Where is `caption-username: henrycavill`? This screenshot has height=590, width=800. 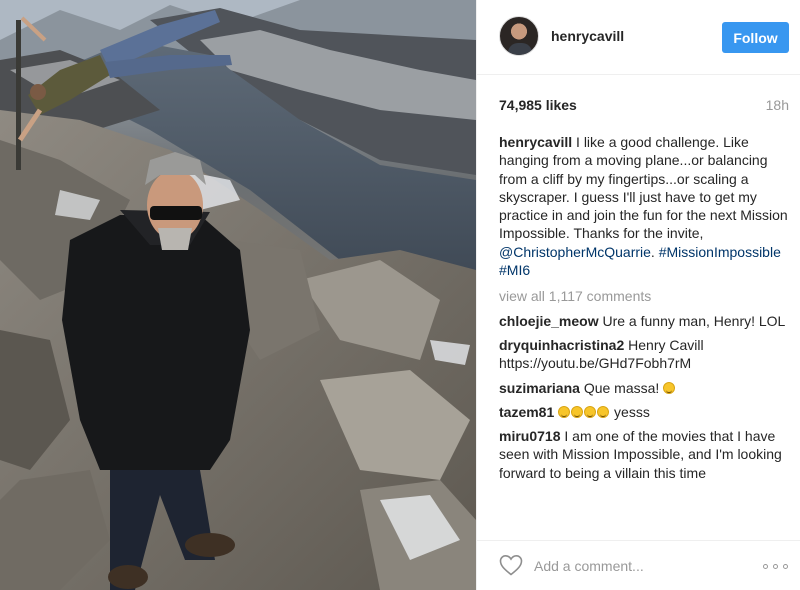
caption-username: henrycavill is located at coordinates (535, 142).